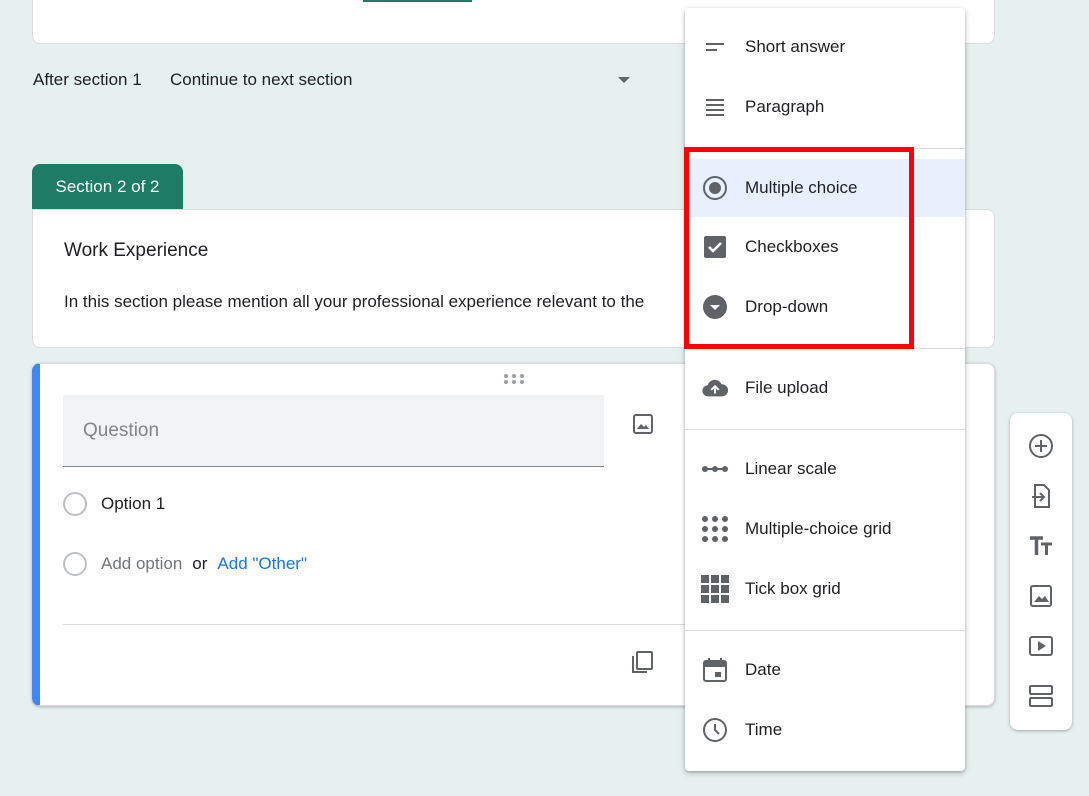 Image resolution: width=1089 pixels, height=796 pixels. Describe the element at coordinates (785, 106) in the screenshot. I see `menu-item-label: Paragraph` at that location.